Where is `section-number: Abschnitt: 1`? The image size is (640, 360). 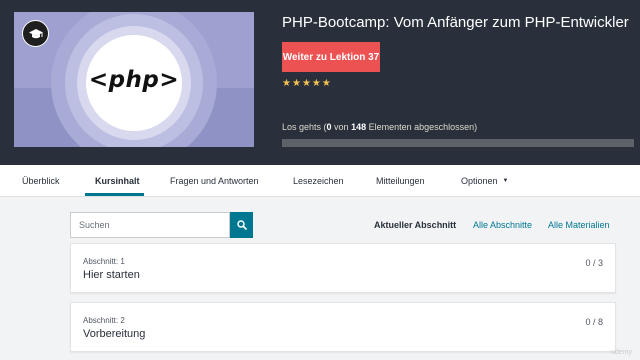 section-number: Abschnitt: 1 is located at coordinates (104, 261).